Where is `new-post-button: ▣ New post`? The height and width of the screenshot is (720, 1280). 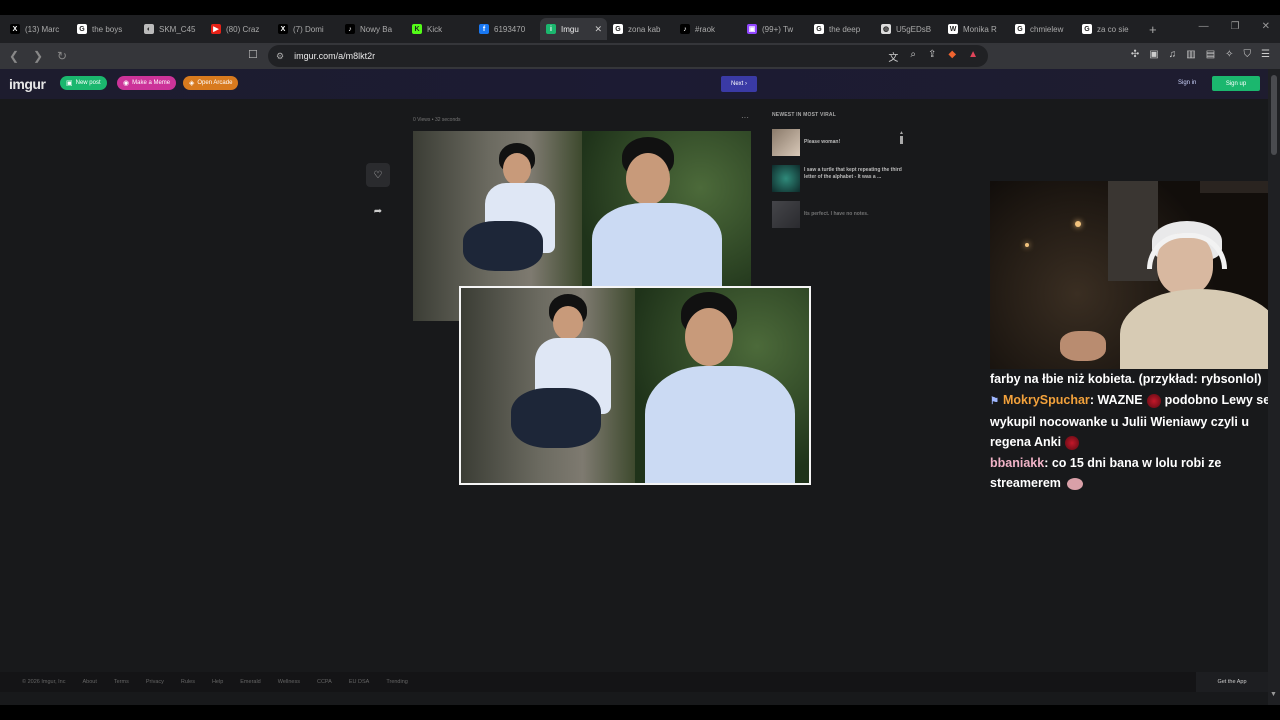 new-post-button: ▣ New post is located at coordinates (83, 83).